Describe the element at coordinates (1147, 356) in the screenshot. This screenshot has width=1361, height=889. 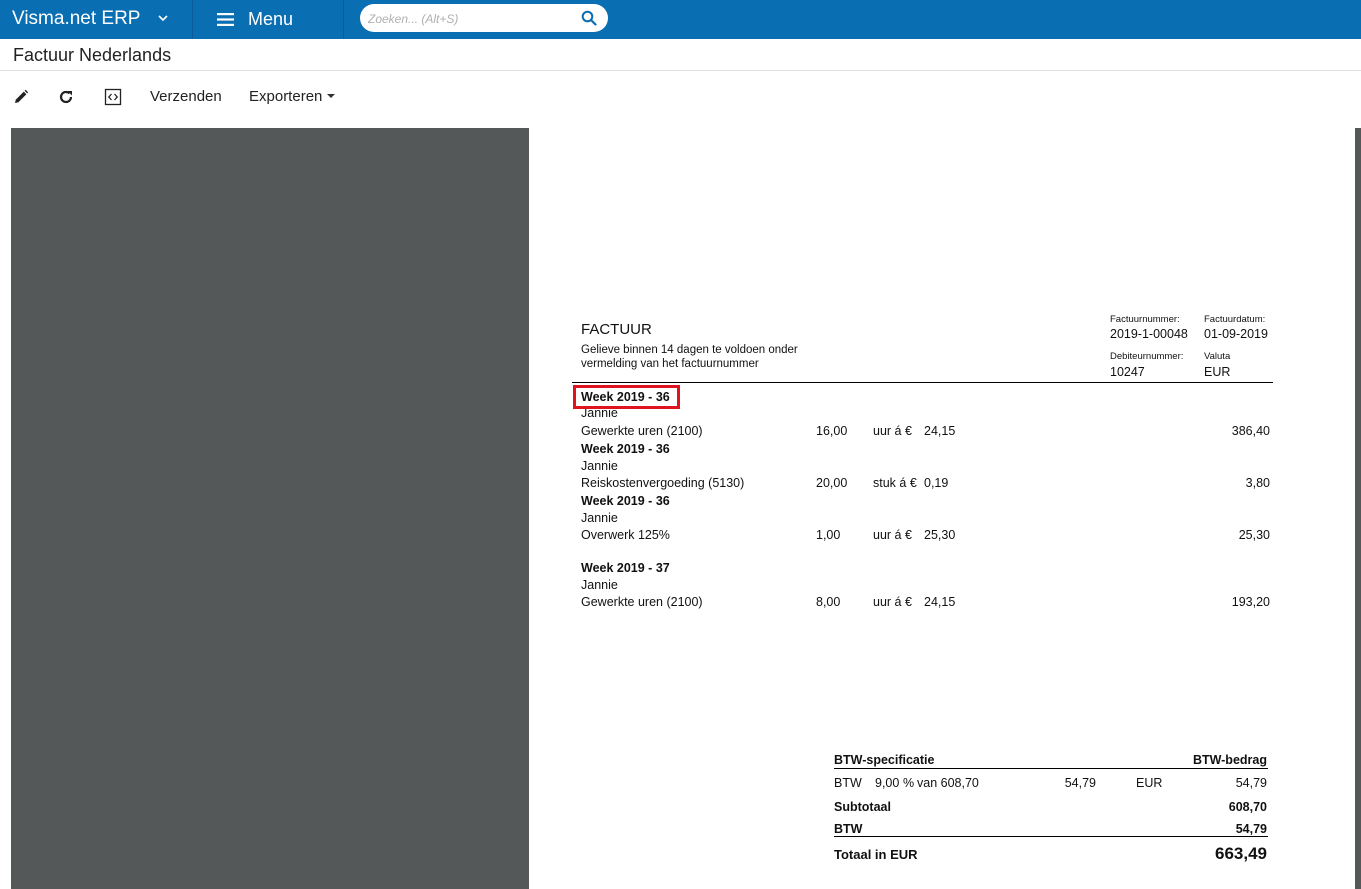
I see `debtor-number-label: Debiteurnummer:` at that location.